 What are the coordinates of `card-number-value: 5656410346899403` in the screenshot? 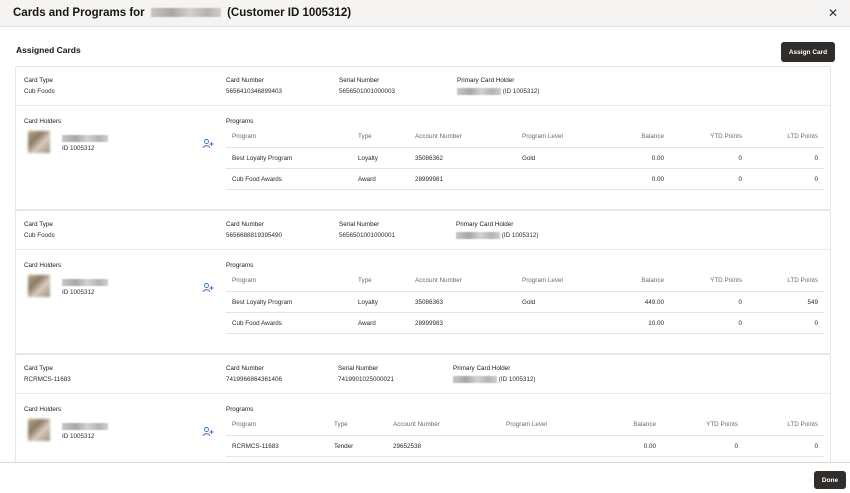 It's located at (254, 91).